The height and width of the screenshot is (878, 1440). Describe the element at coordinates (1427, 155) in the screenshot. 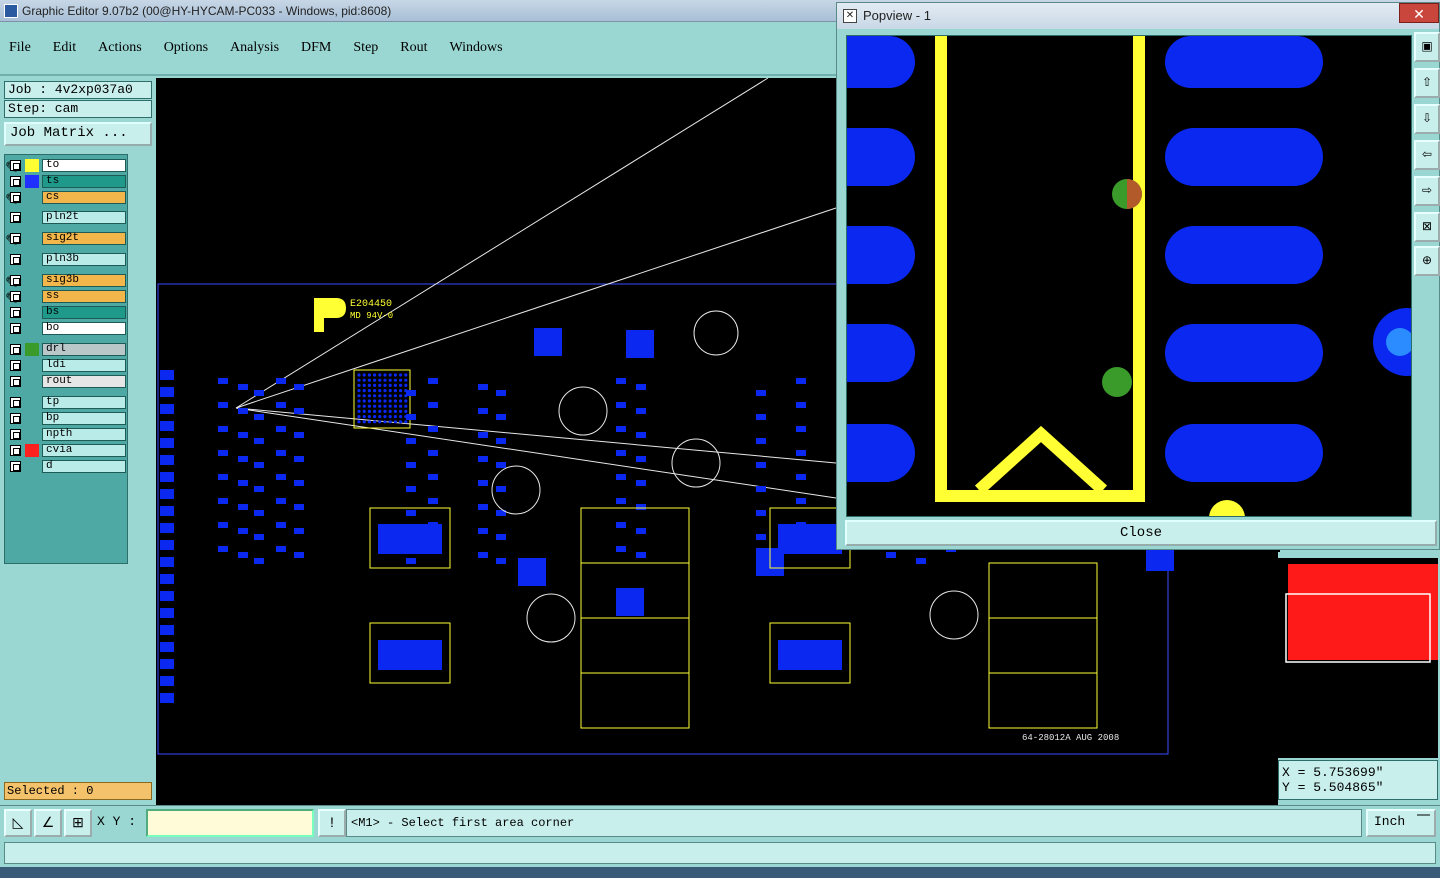

I see `pan-left-icon: ⇦` at that location.